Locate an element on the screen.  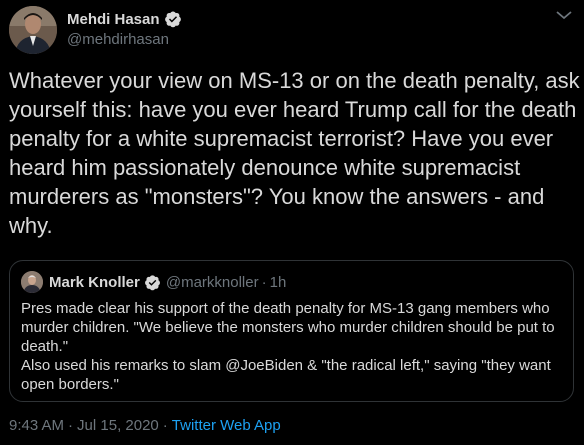
tweet-meta: 9:43 AM · Jul 15, 2020 · Twitter Web App is located at coordinates (145, 425).